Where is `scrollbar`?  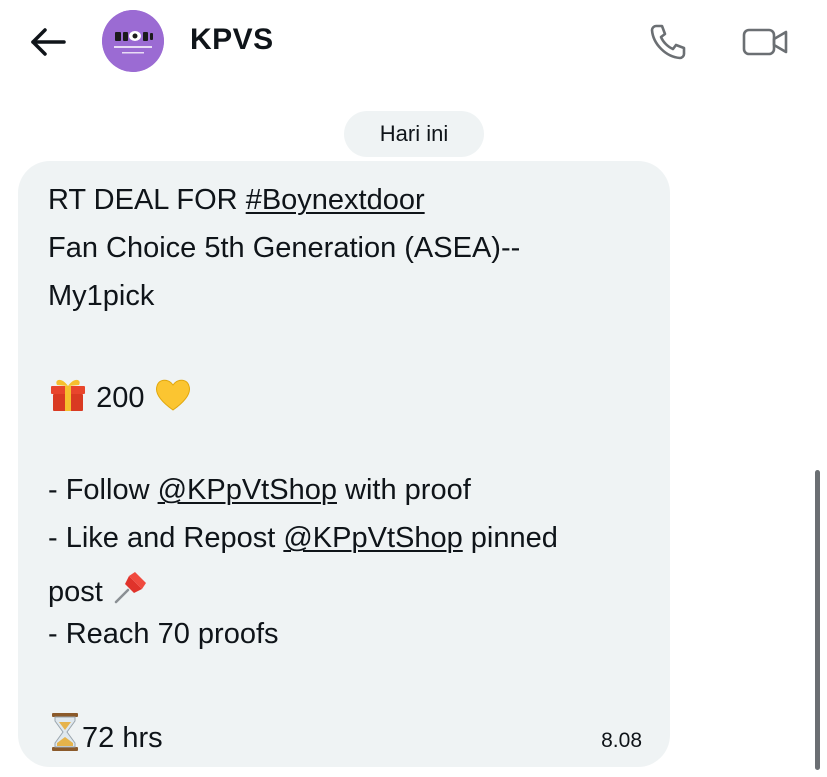 scrollbar is located at coordinates (817, 620).